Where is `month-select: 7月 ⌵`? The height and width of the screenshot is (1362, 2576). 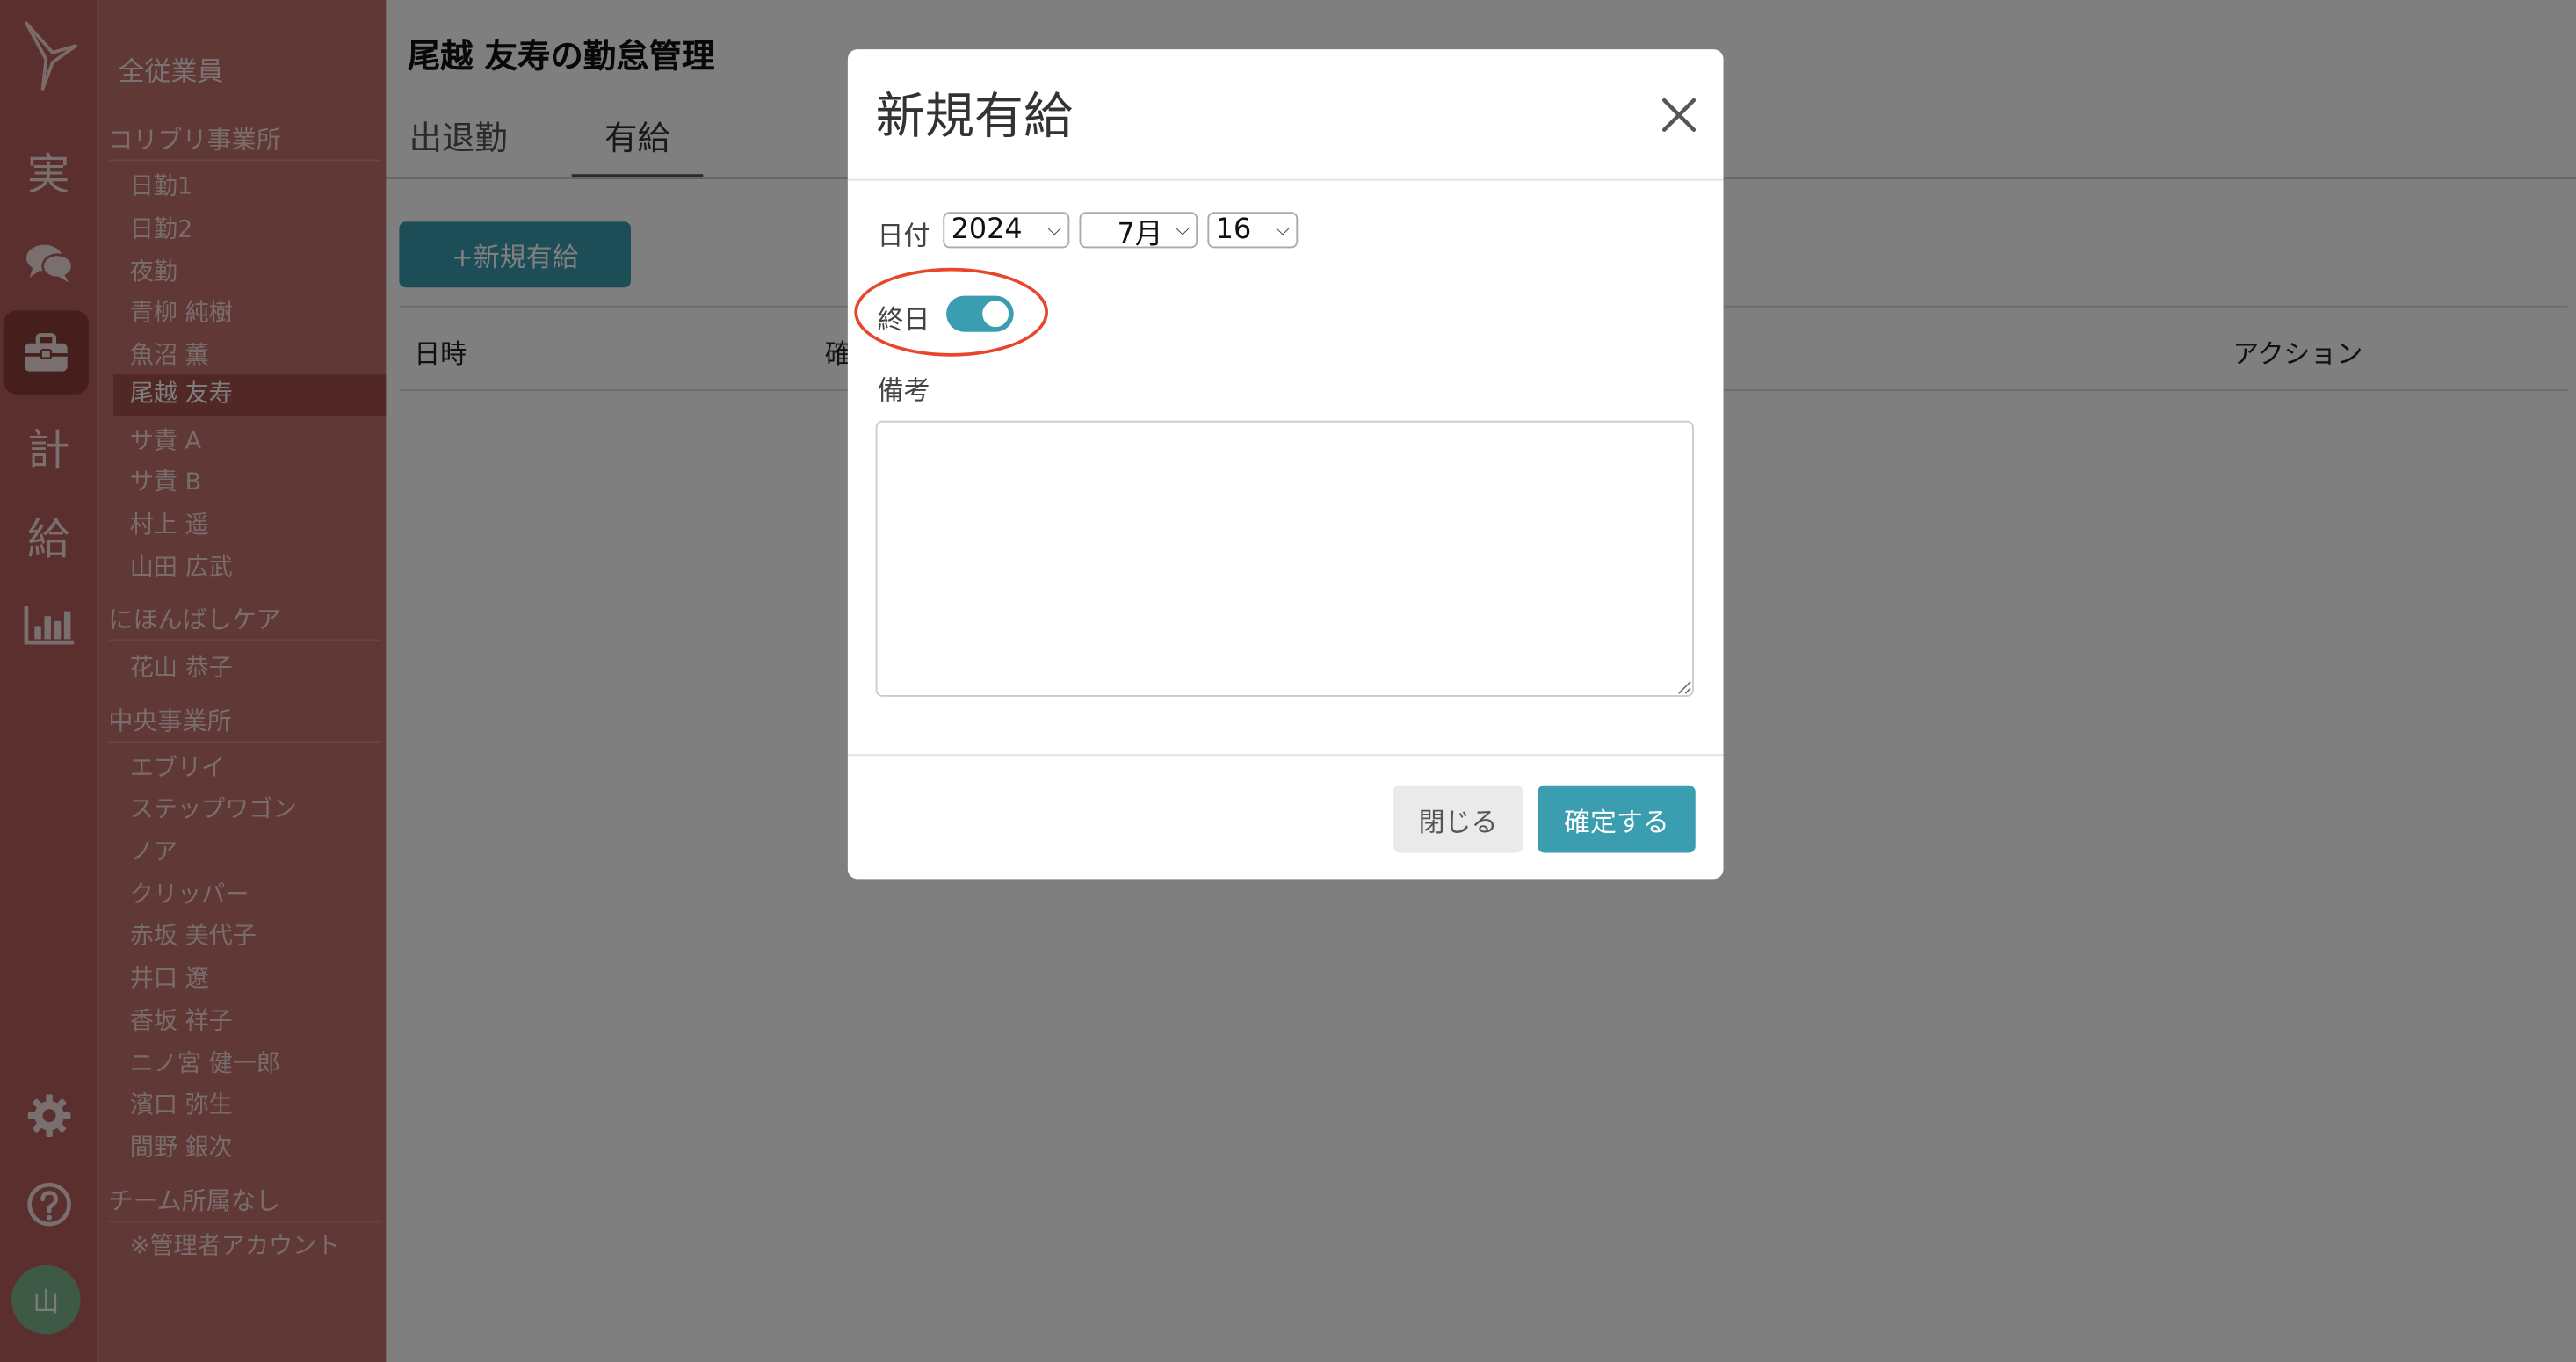 month-select: 7月 ⌵ is located at coordinates (1138, 231).